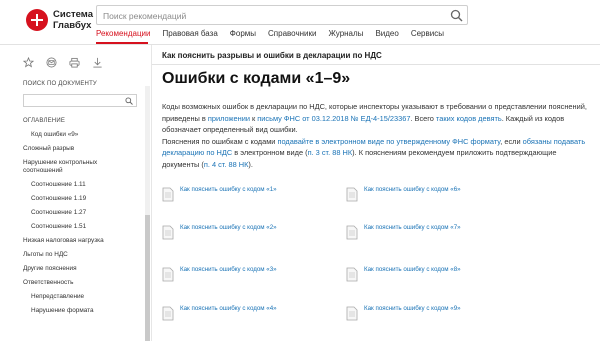 Image resolution: width=600 pixels, height=341 pixels. Describe the element at coordinates (345, 35) in the screenshot. I see `tab-journals: Журналы` at that location.